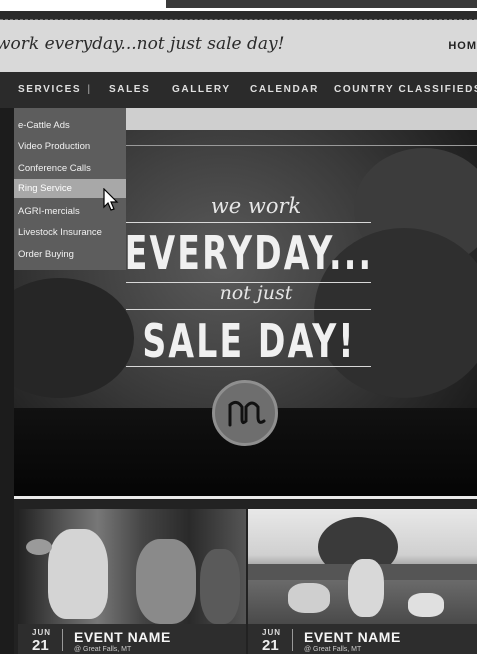  I want to click on stitch-divider, so click(238, 15).